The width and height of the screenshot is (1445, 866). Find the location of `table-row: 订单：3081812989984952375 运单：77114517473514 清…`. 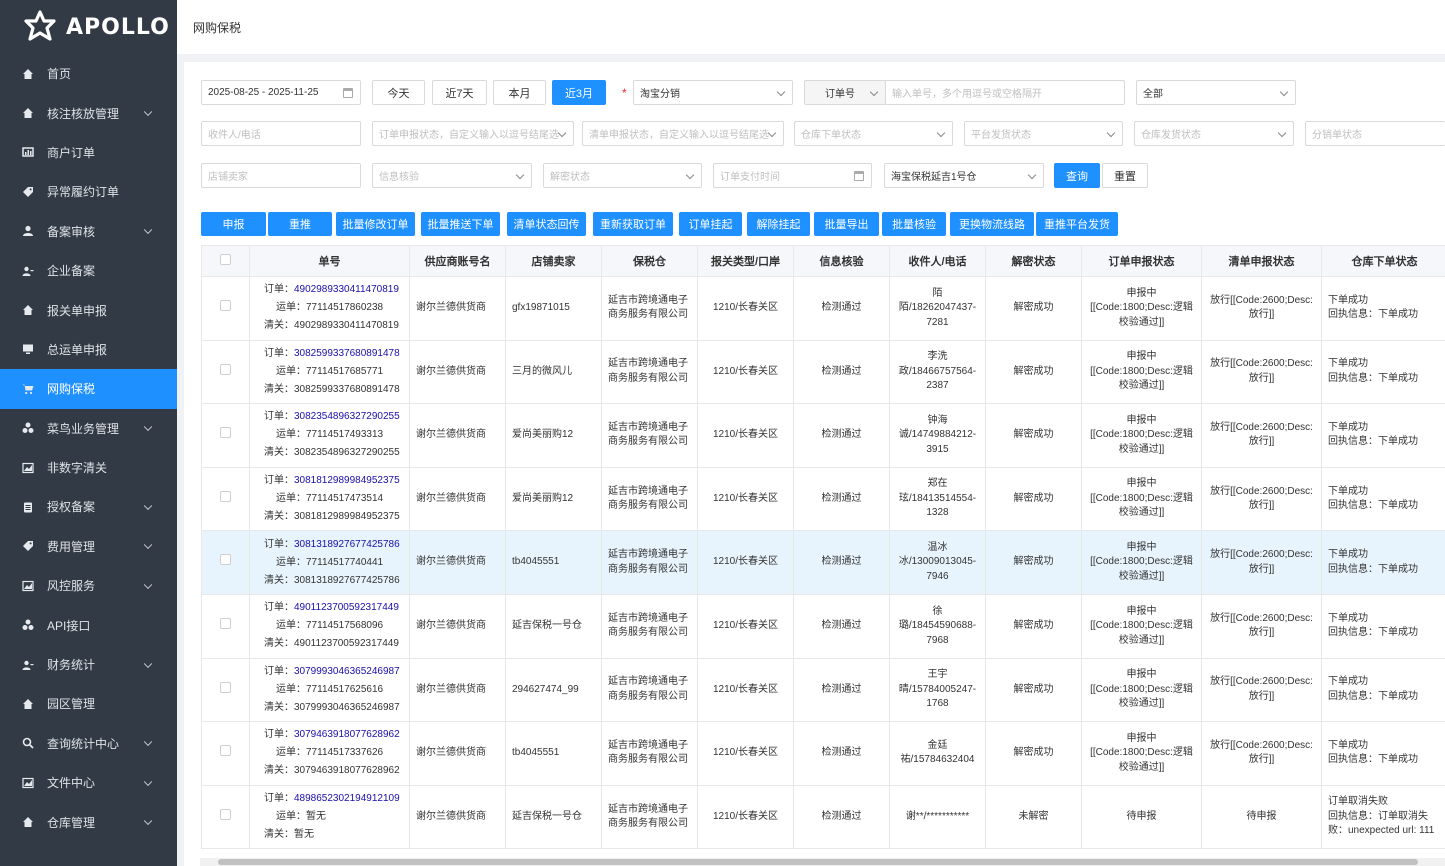

table-row: 订单：3081812989984952375 运单：77114517473514 清… is located at coordinates (823, 499).